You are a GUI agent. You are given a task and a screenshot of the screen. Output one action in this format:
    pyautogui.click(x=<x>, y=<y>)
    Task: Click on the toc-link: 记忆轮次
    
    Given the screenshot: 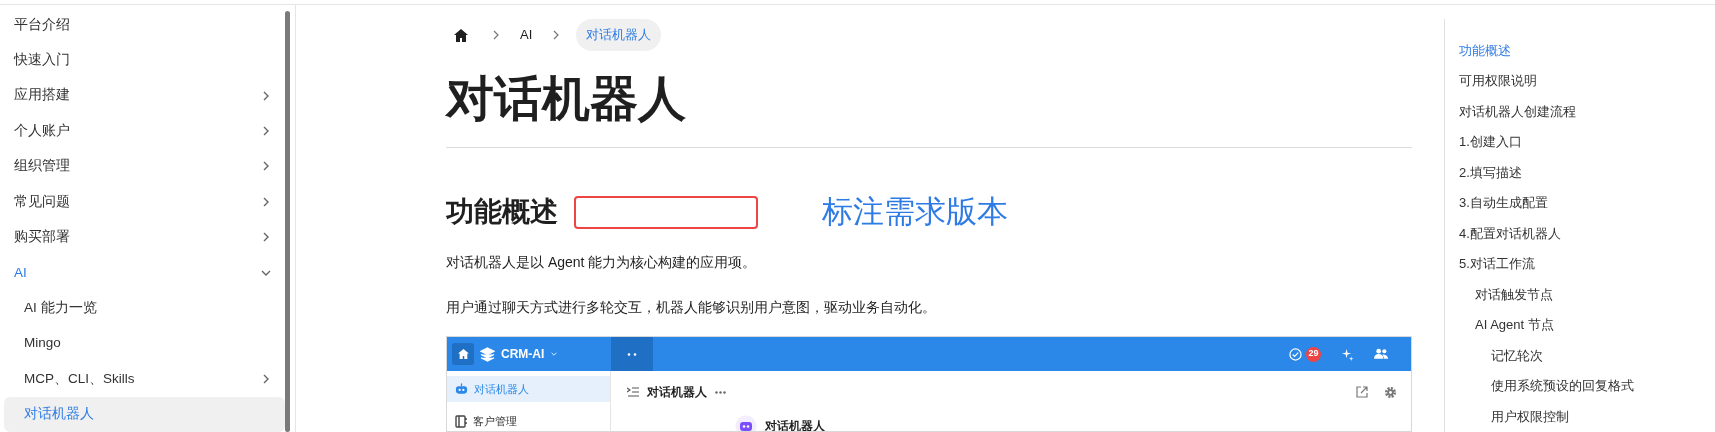 What is the action you would take?
    pyautogui.click(x=1586, y=355)
    